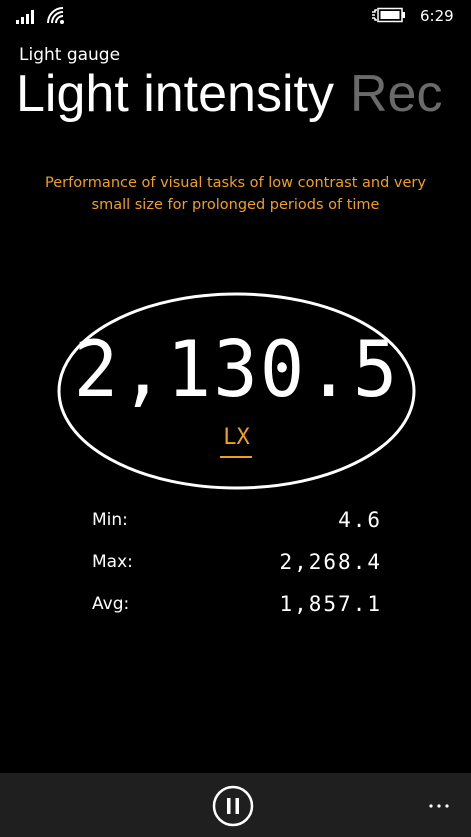 This screenshot has height=837, width=471. I want to click on app-bar, so click(235, 805).